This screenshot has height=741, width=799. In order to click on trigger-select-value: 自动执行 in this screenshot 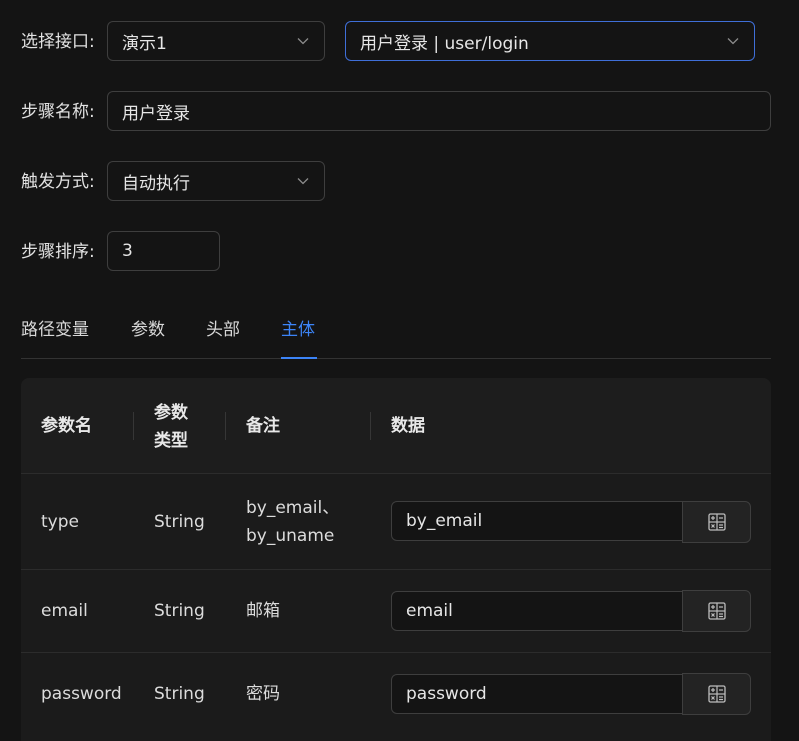, I will do `click(156, 183)`.